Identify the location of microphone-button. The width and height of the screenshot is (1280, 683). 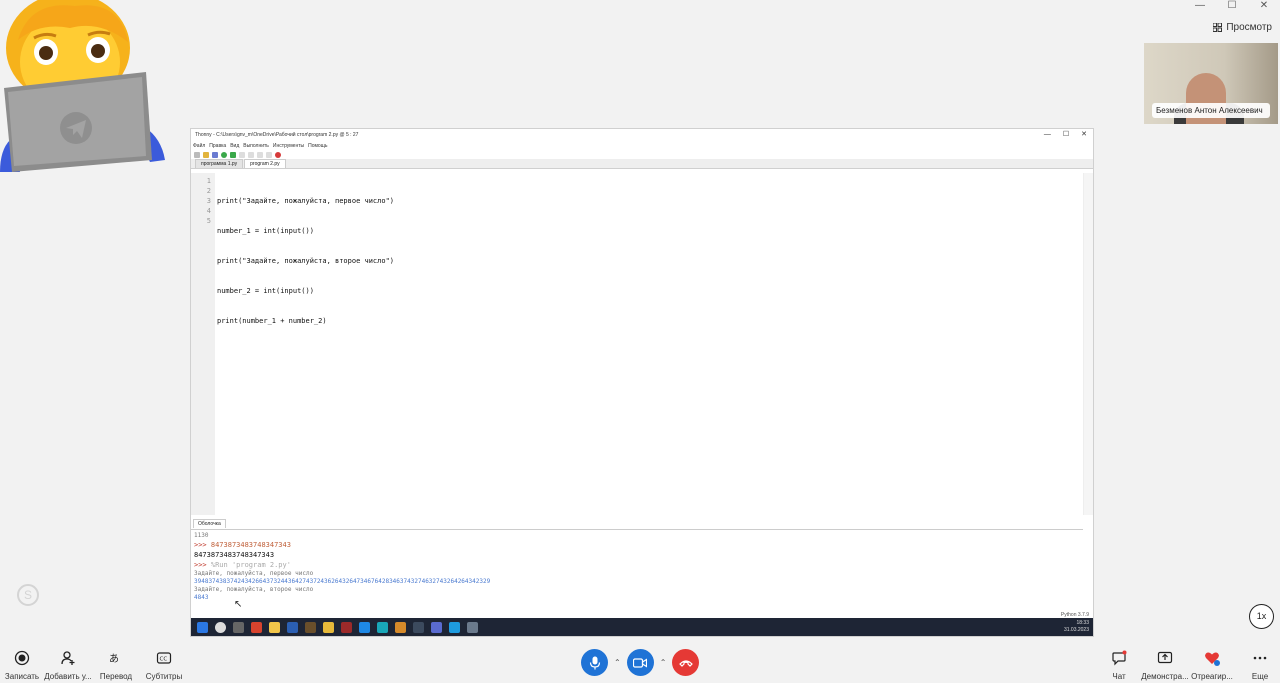
(594, 662).